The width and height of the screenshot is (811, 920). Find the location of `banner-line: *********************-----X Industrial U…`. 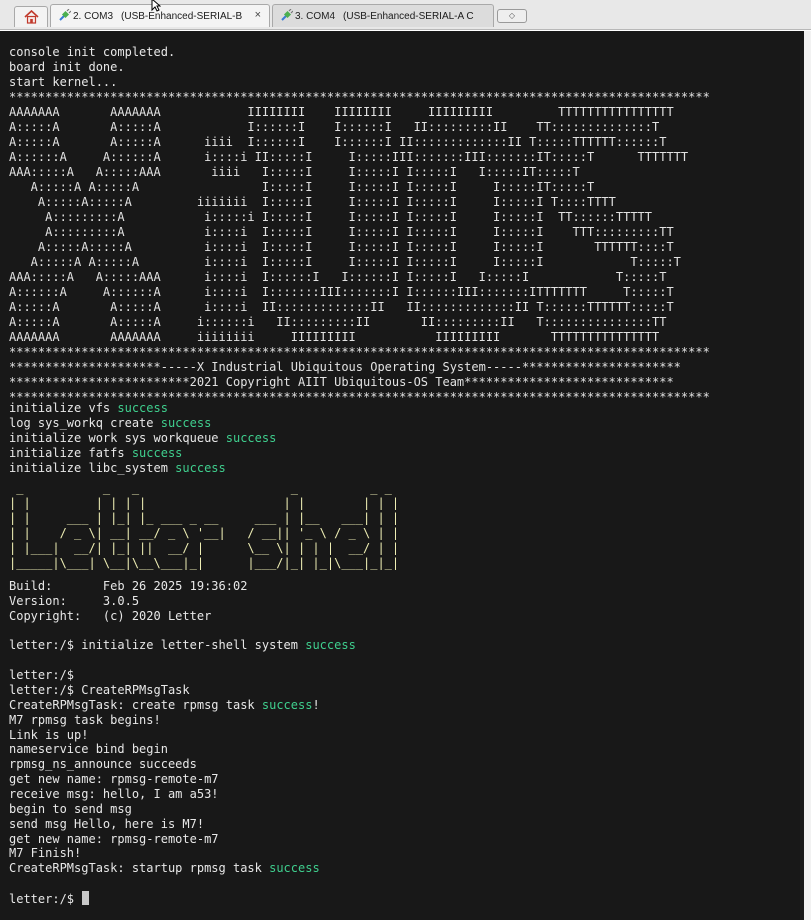

banner-line: *********************-----X Industrial U… is located at coordinates (345, 367).